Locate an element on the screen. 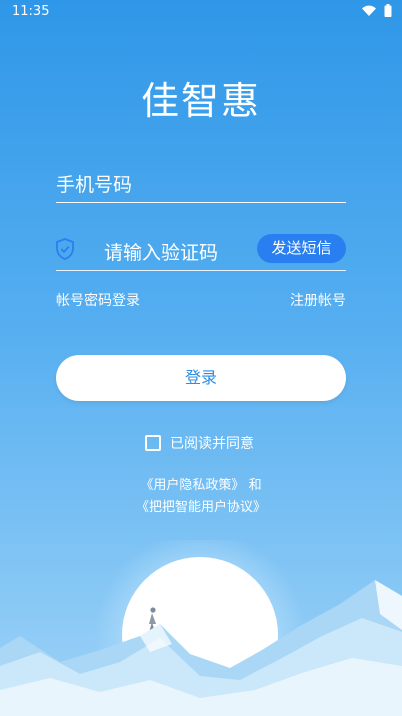 This screenshot has height=716, width=402. verification-code-input: 请输入验证码 is located at coordinates (161, 251).